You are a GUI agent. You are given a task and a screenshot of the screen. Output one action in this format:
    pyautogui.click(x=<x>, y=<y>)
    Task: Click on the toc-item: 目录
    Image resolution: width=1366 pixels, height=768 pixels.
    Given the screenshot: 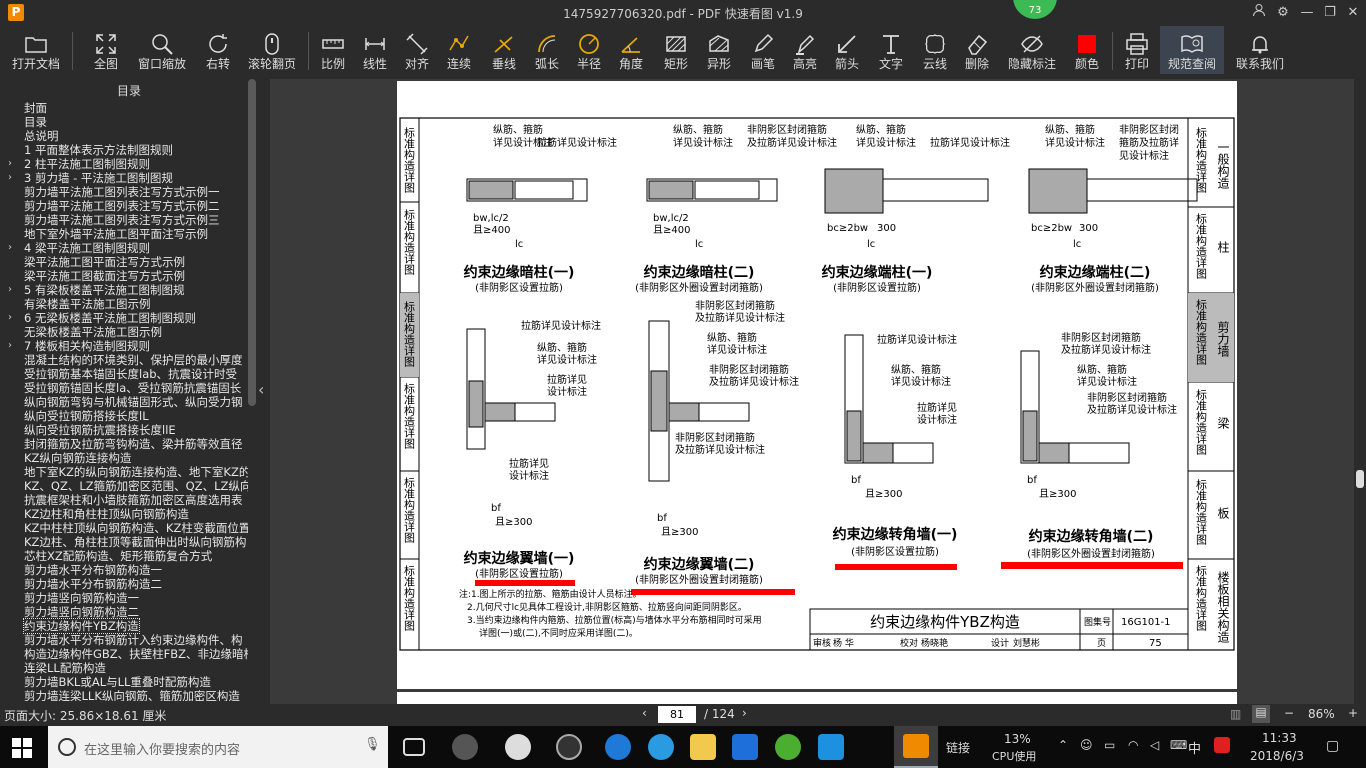 What is the action you would take?
    pyautogui.click(x=124, y=122)
    